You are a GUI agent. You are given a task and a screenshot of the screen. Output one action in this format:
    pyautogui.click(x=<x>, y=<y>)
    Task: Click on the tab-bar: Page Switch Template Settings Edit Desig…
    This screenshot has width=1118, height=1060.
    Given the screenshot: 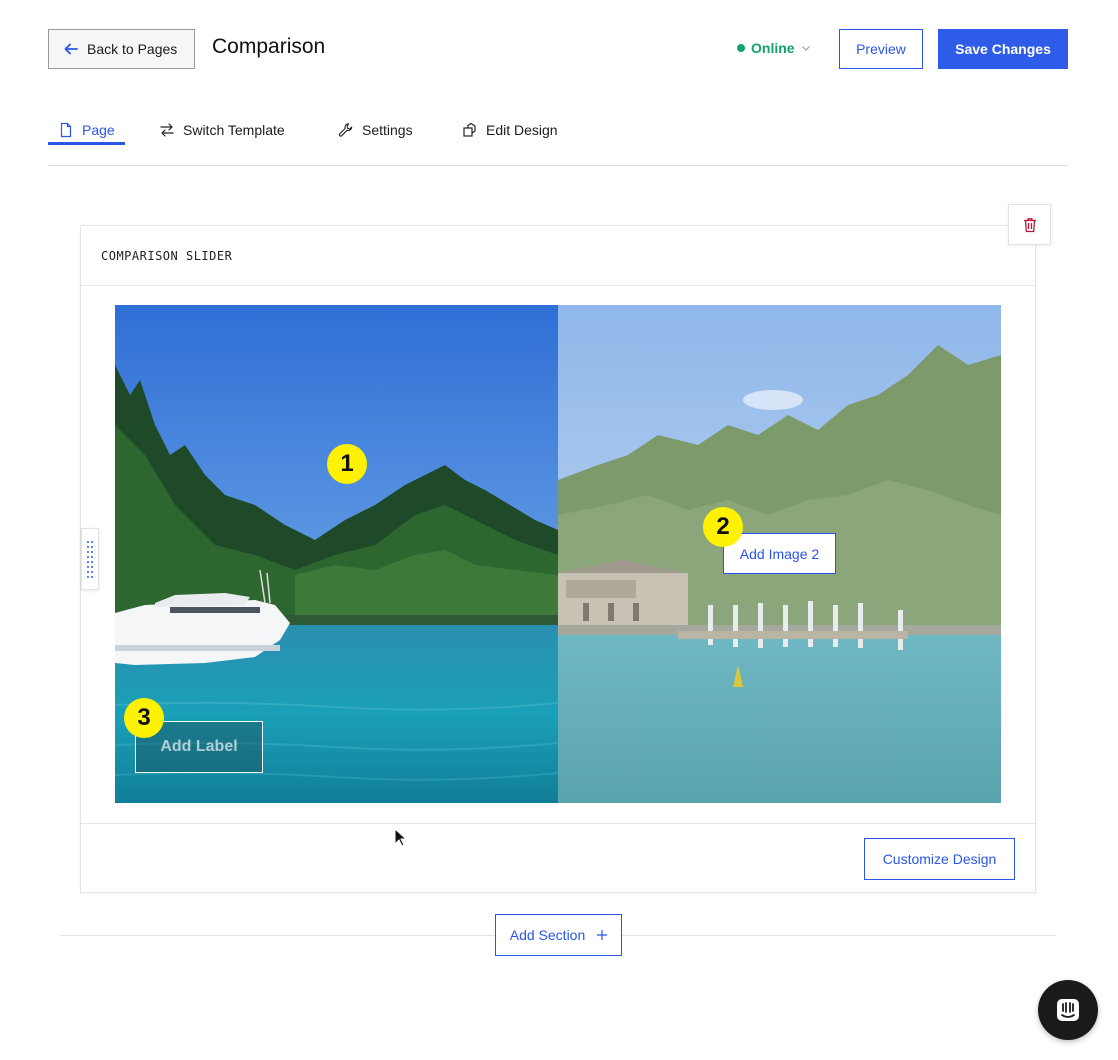 What is the action you would take?
    pyautogui.click(x=558, y=135)
    